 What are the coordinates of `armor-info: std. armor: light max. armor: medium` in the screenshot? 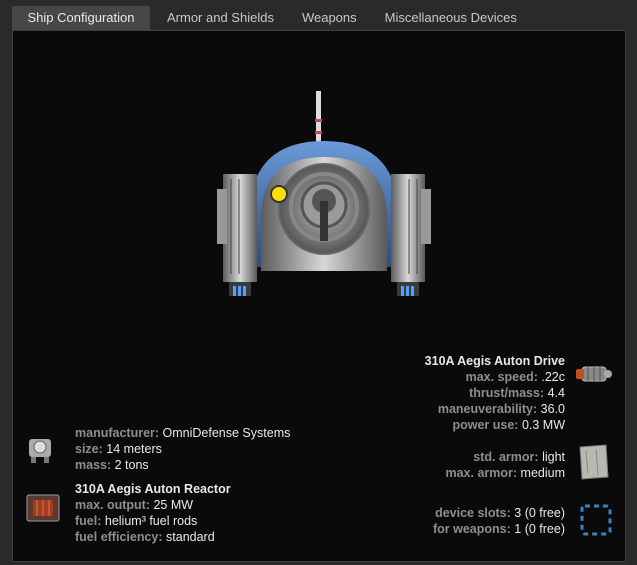 It's located at (505, 465).